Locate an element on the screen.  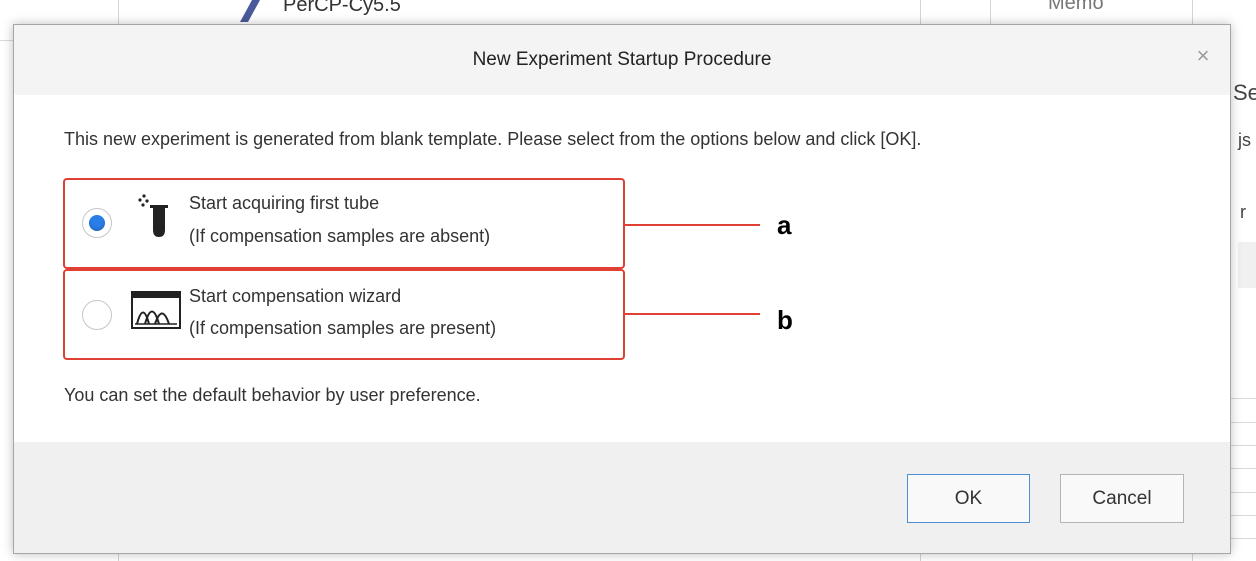
option-b-title: Start compensation wizard is located at coordinates (295, 296).